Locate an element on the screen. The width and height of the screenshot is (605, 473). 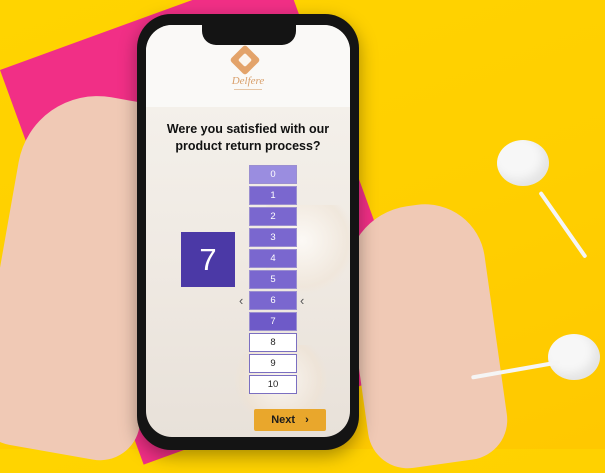
rating-scale: 0 1 2 3 4 5 6 7 8 9 10 is located at coordinates (274, 280).